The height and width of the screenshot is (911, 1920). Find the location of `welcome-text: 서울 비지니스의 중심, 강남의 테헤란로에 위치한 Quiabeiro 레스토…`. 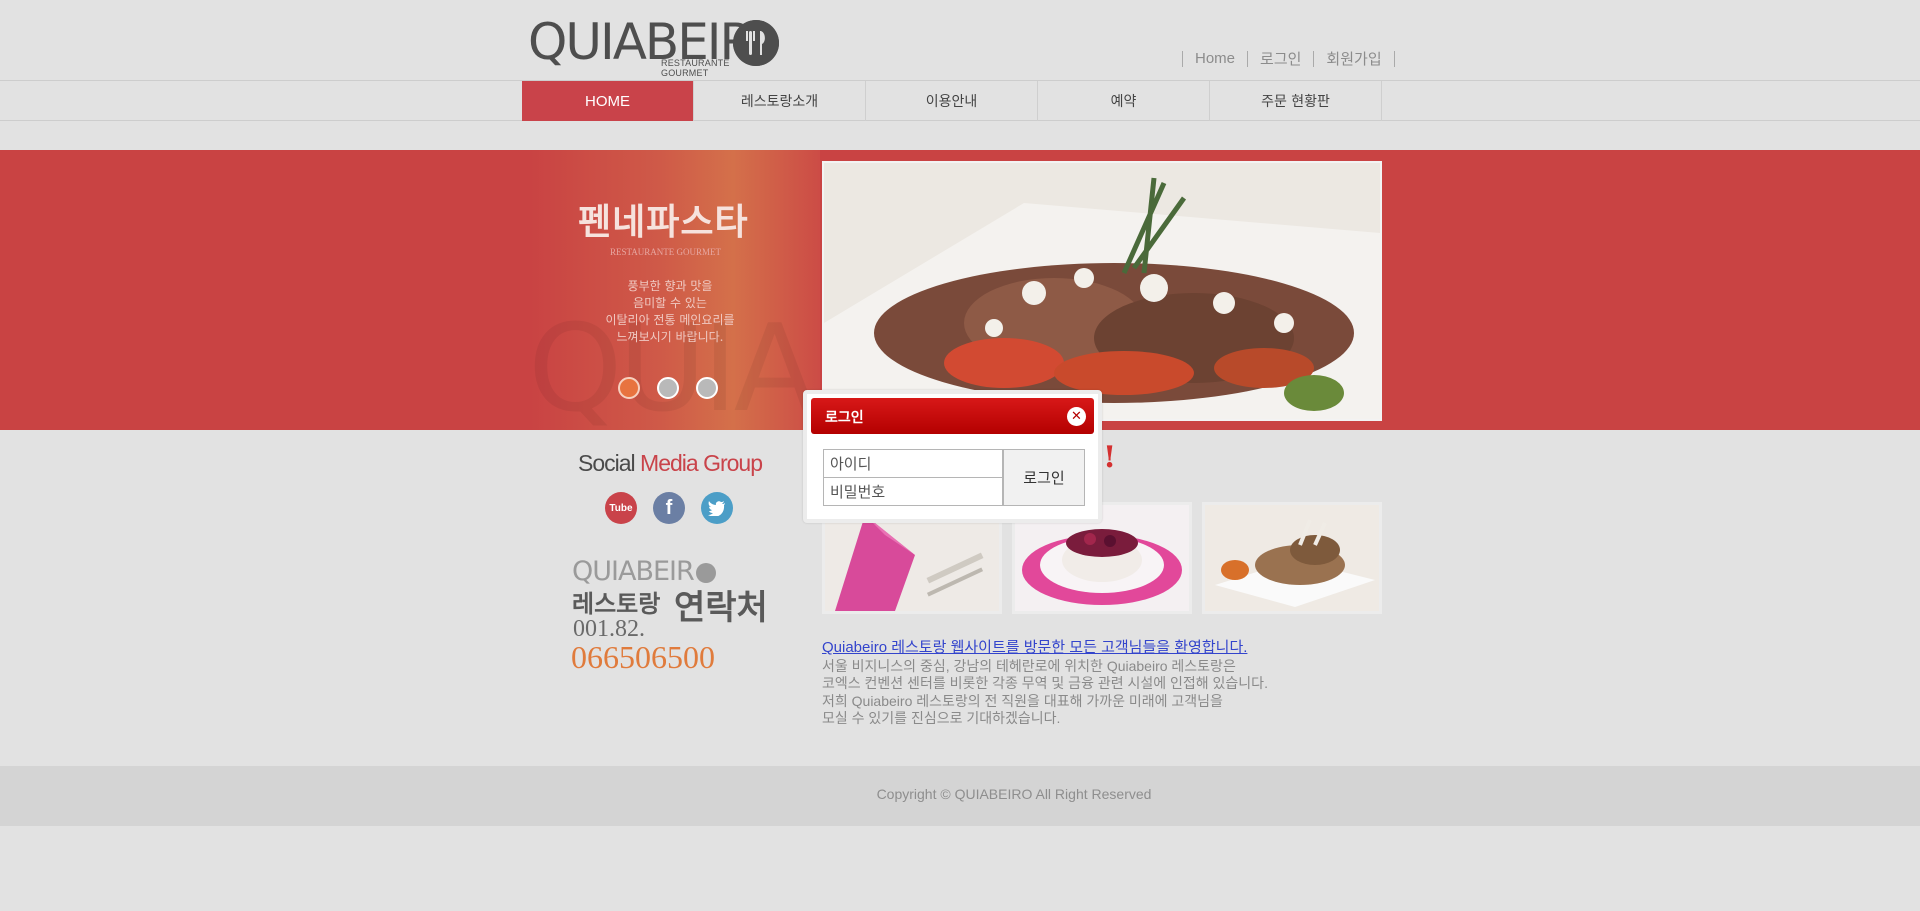

welcome-text: 서울 비지니스의 중심, 강남의 테헤란로에 위치한 Quiabeiro 레스토… is located at coordinates (1045, 692).